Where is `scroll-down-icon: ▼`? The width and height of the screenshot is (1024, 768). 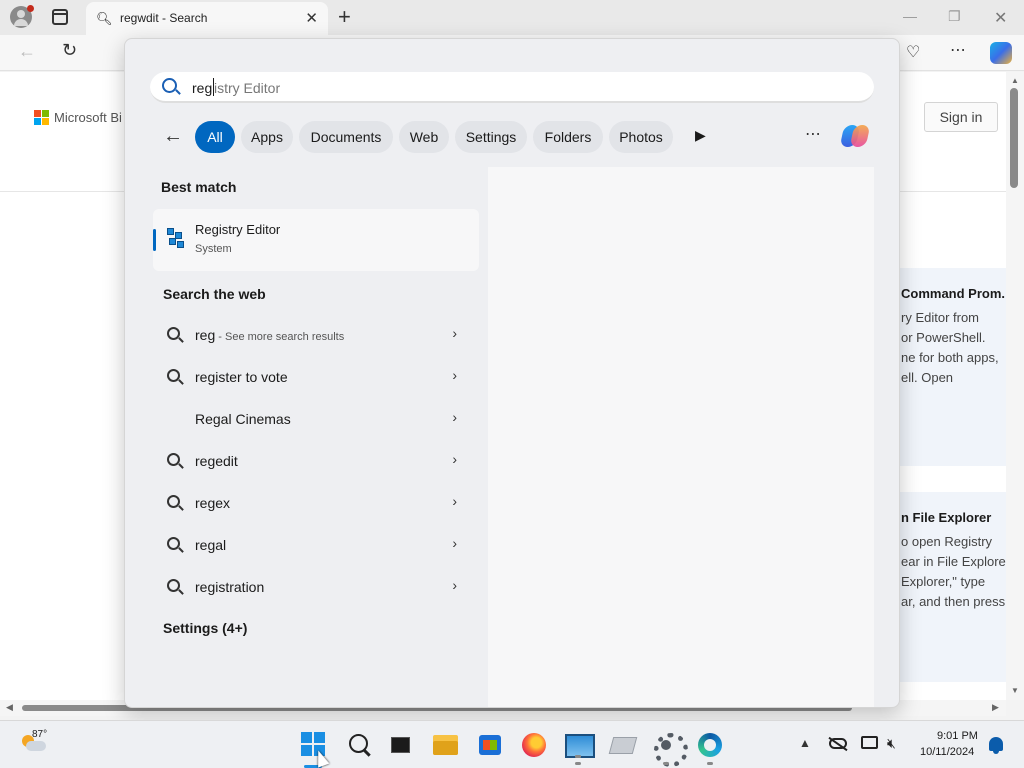
scroll-down-icon: ▼ is located at coordinates (1015, 690).